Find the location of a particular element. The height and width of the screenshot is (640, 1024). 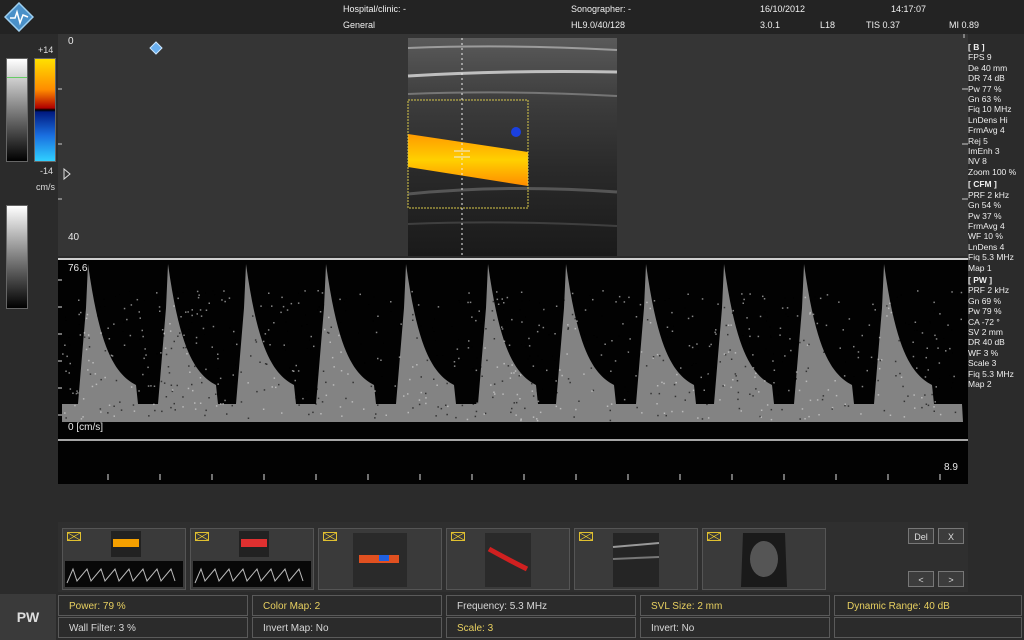

svl-size-control: SVL Size: 2 mm is located at coordinates (735, 605).